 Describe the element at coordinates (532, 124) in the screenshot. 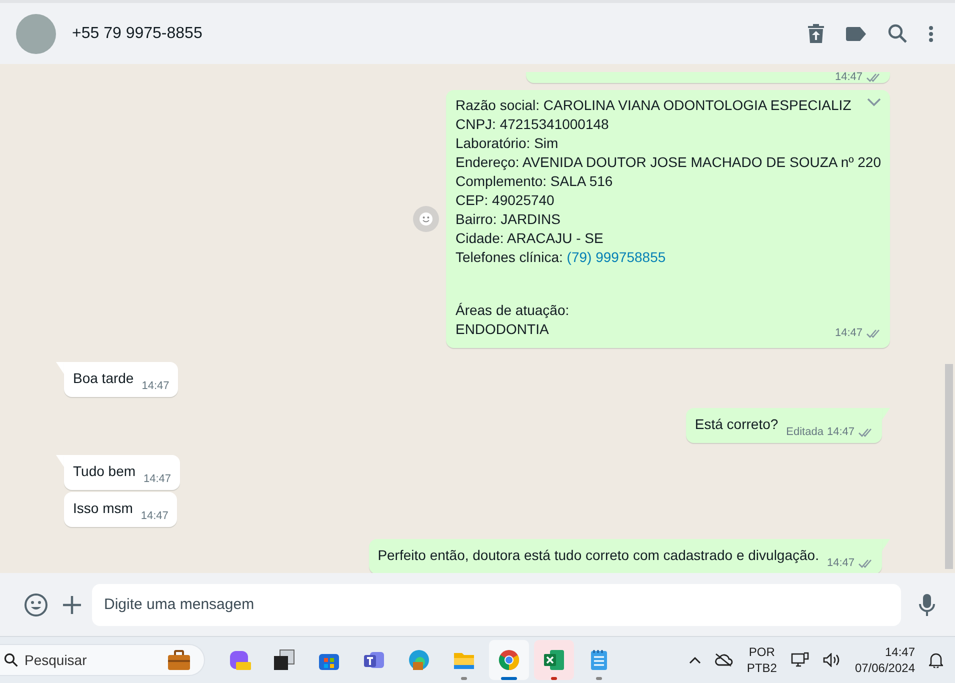

I see `message-line: CNPJ: 47215341000148` at that location.